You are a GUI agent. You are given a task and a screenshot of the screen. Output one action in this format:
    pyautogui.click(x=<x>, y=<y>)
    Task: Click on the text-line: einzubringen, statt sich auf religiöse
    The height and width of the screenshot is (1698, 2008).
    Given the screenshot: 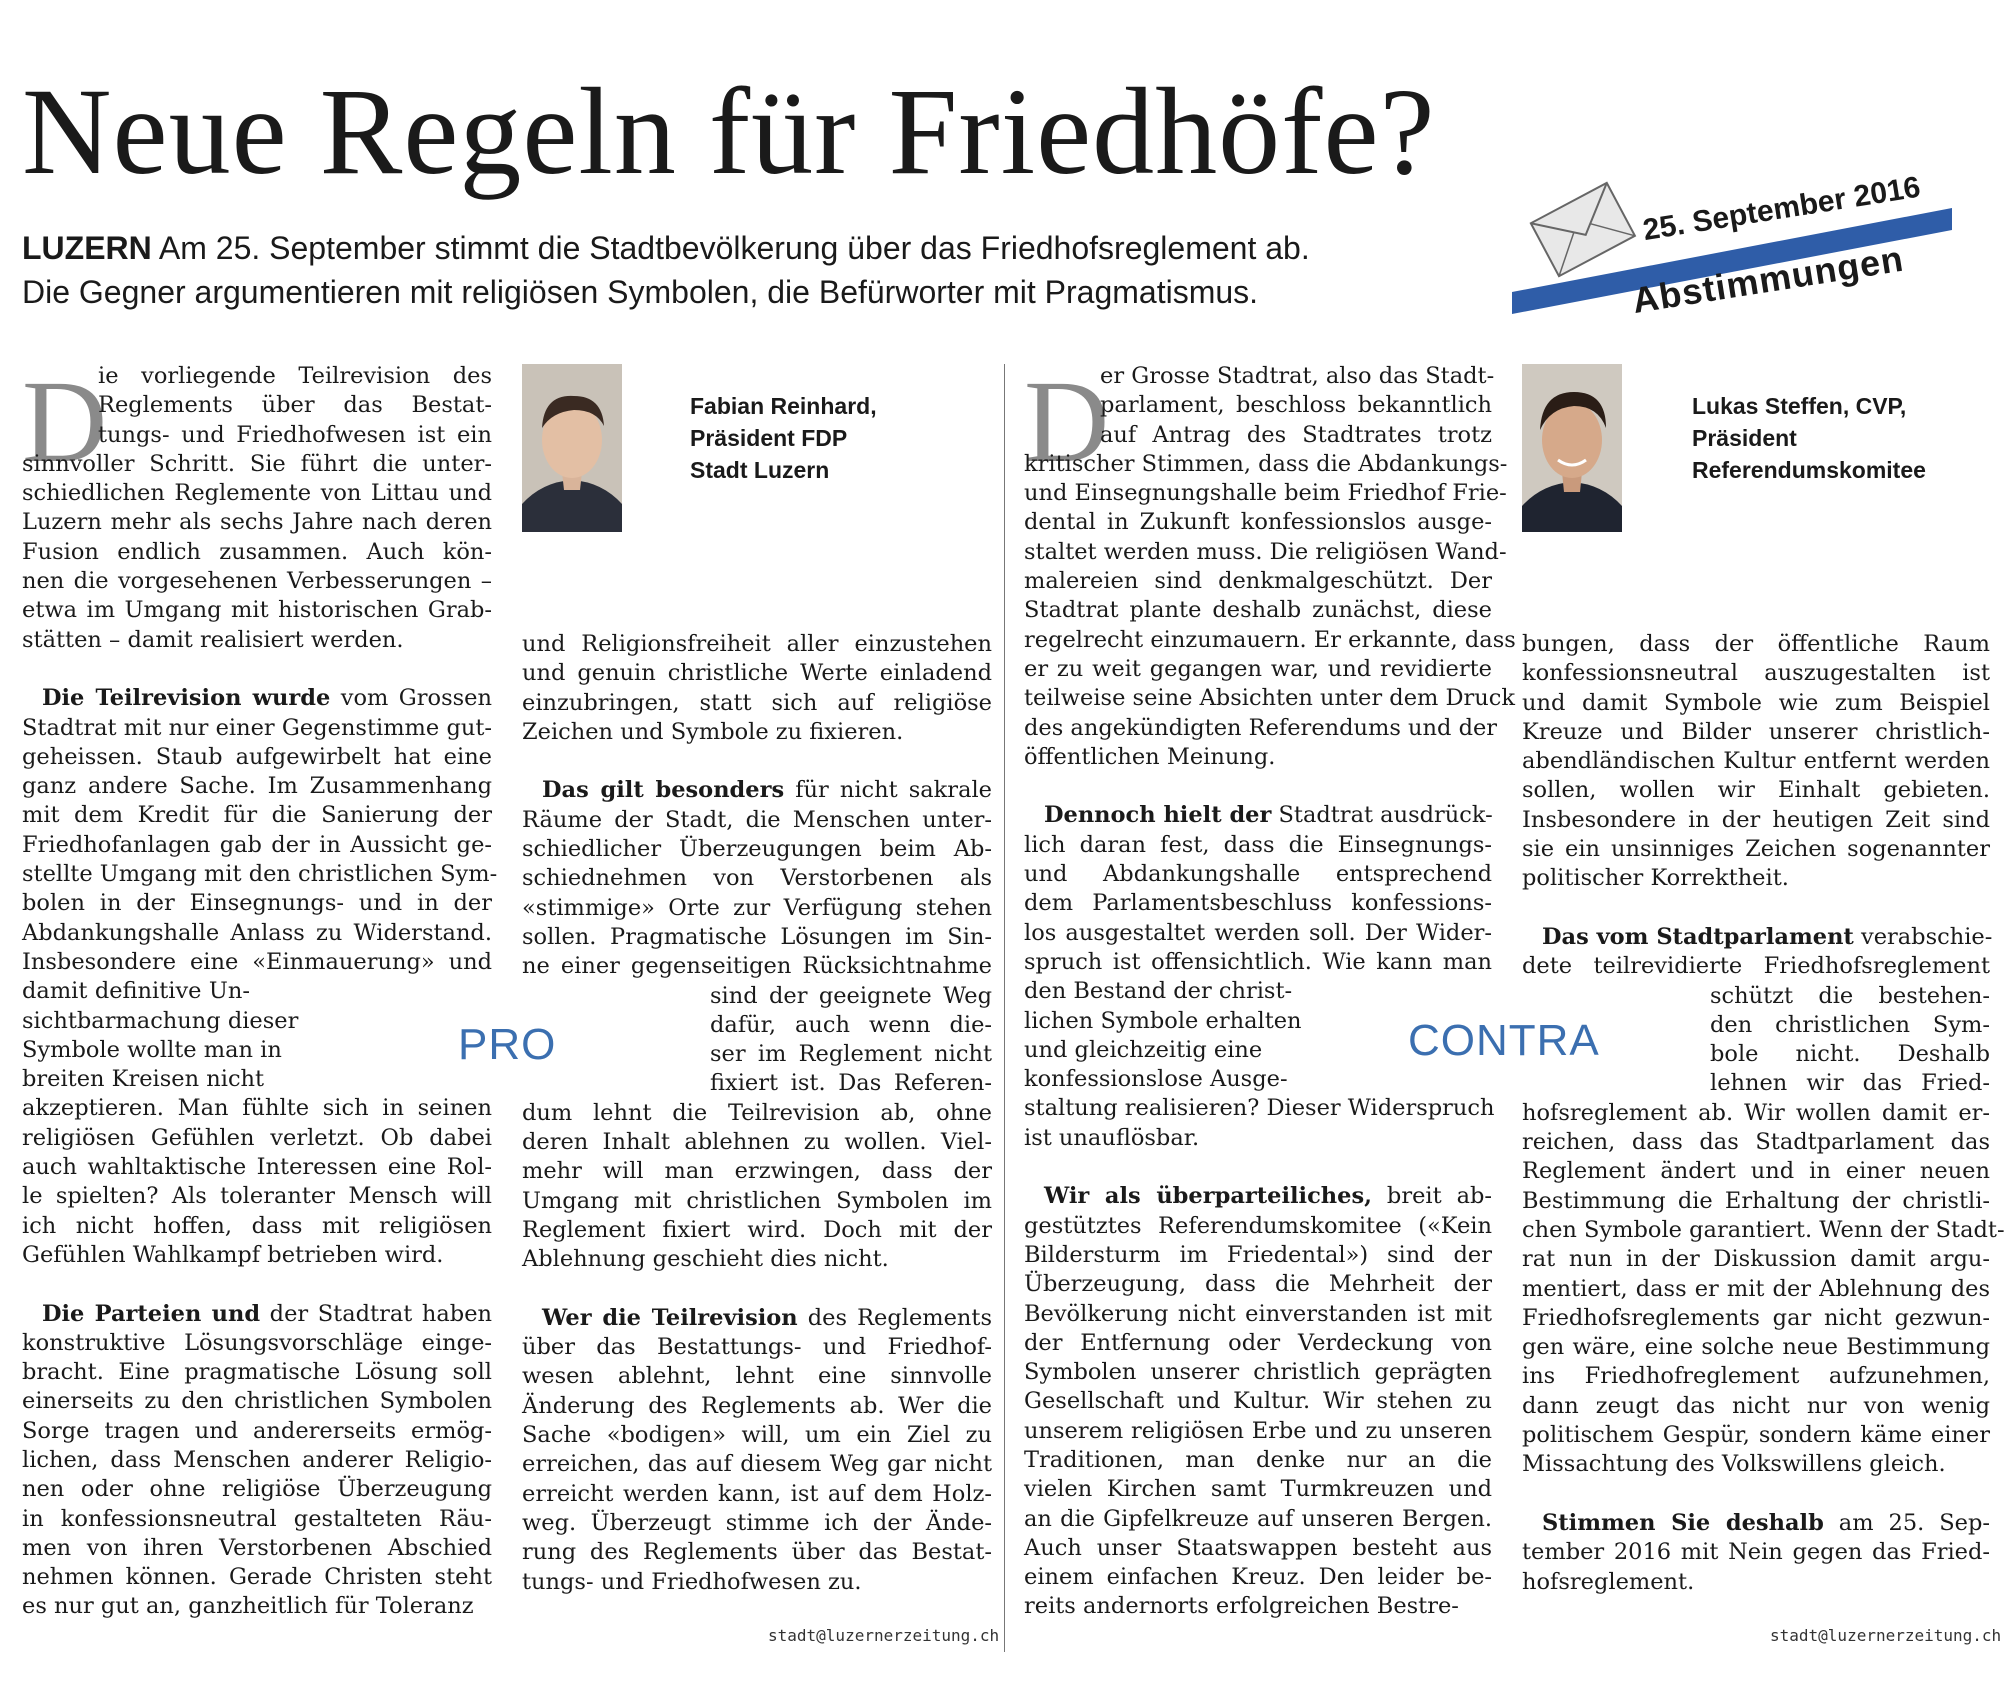 What is the action you would take?
    pyautogui.click(x=757, y=702)
    